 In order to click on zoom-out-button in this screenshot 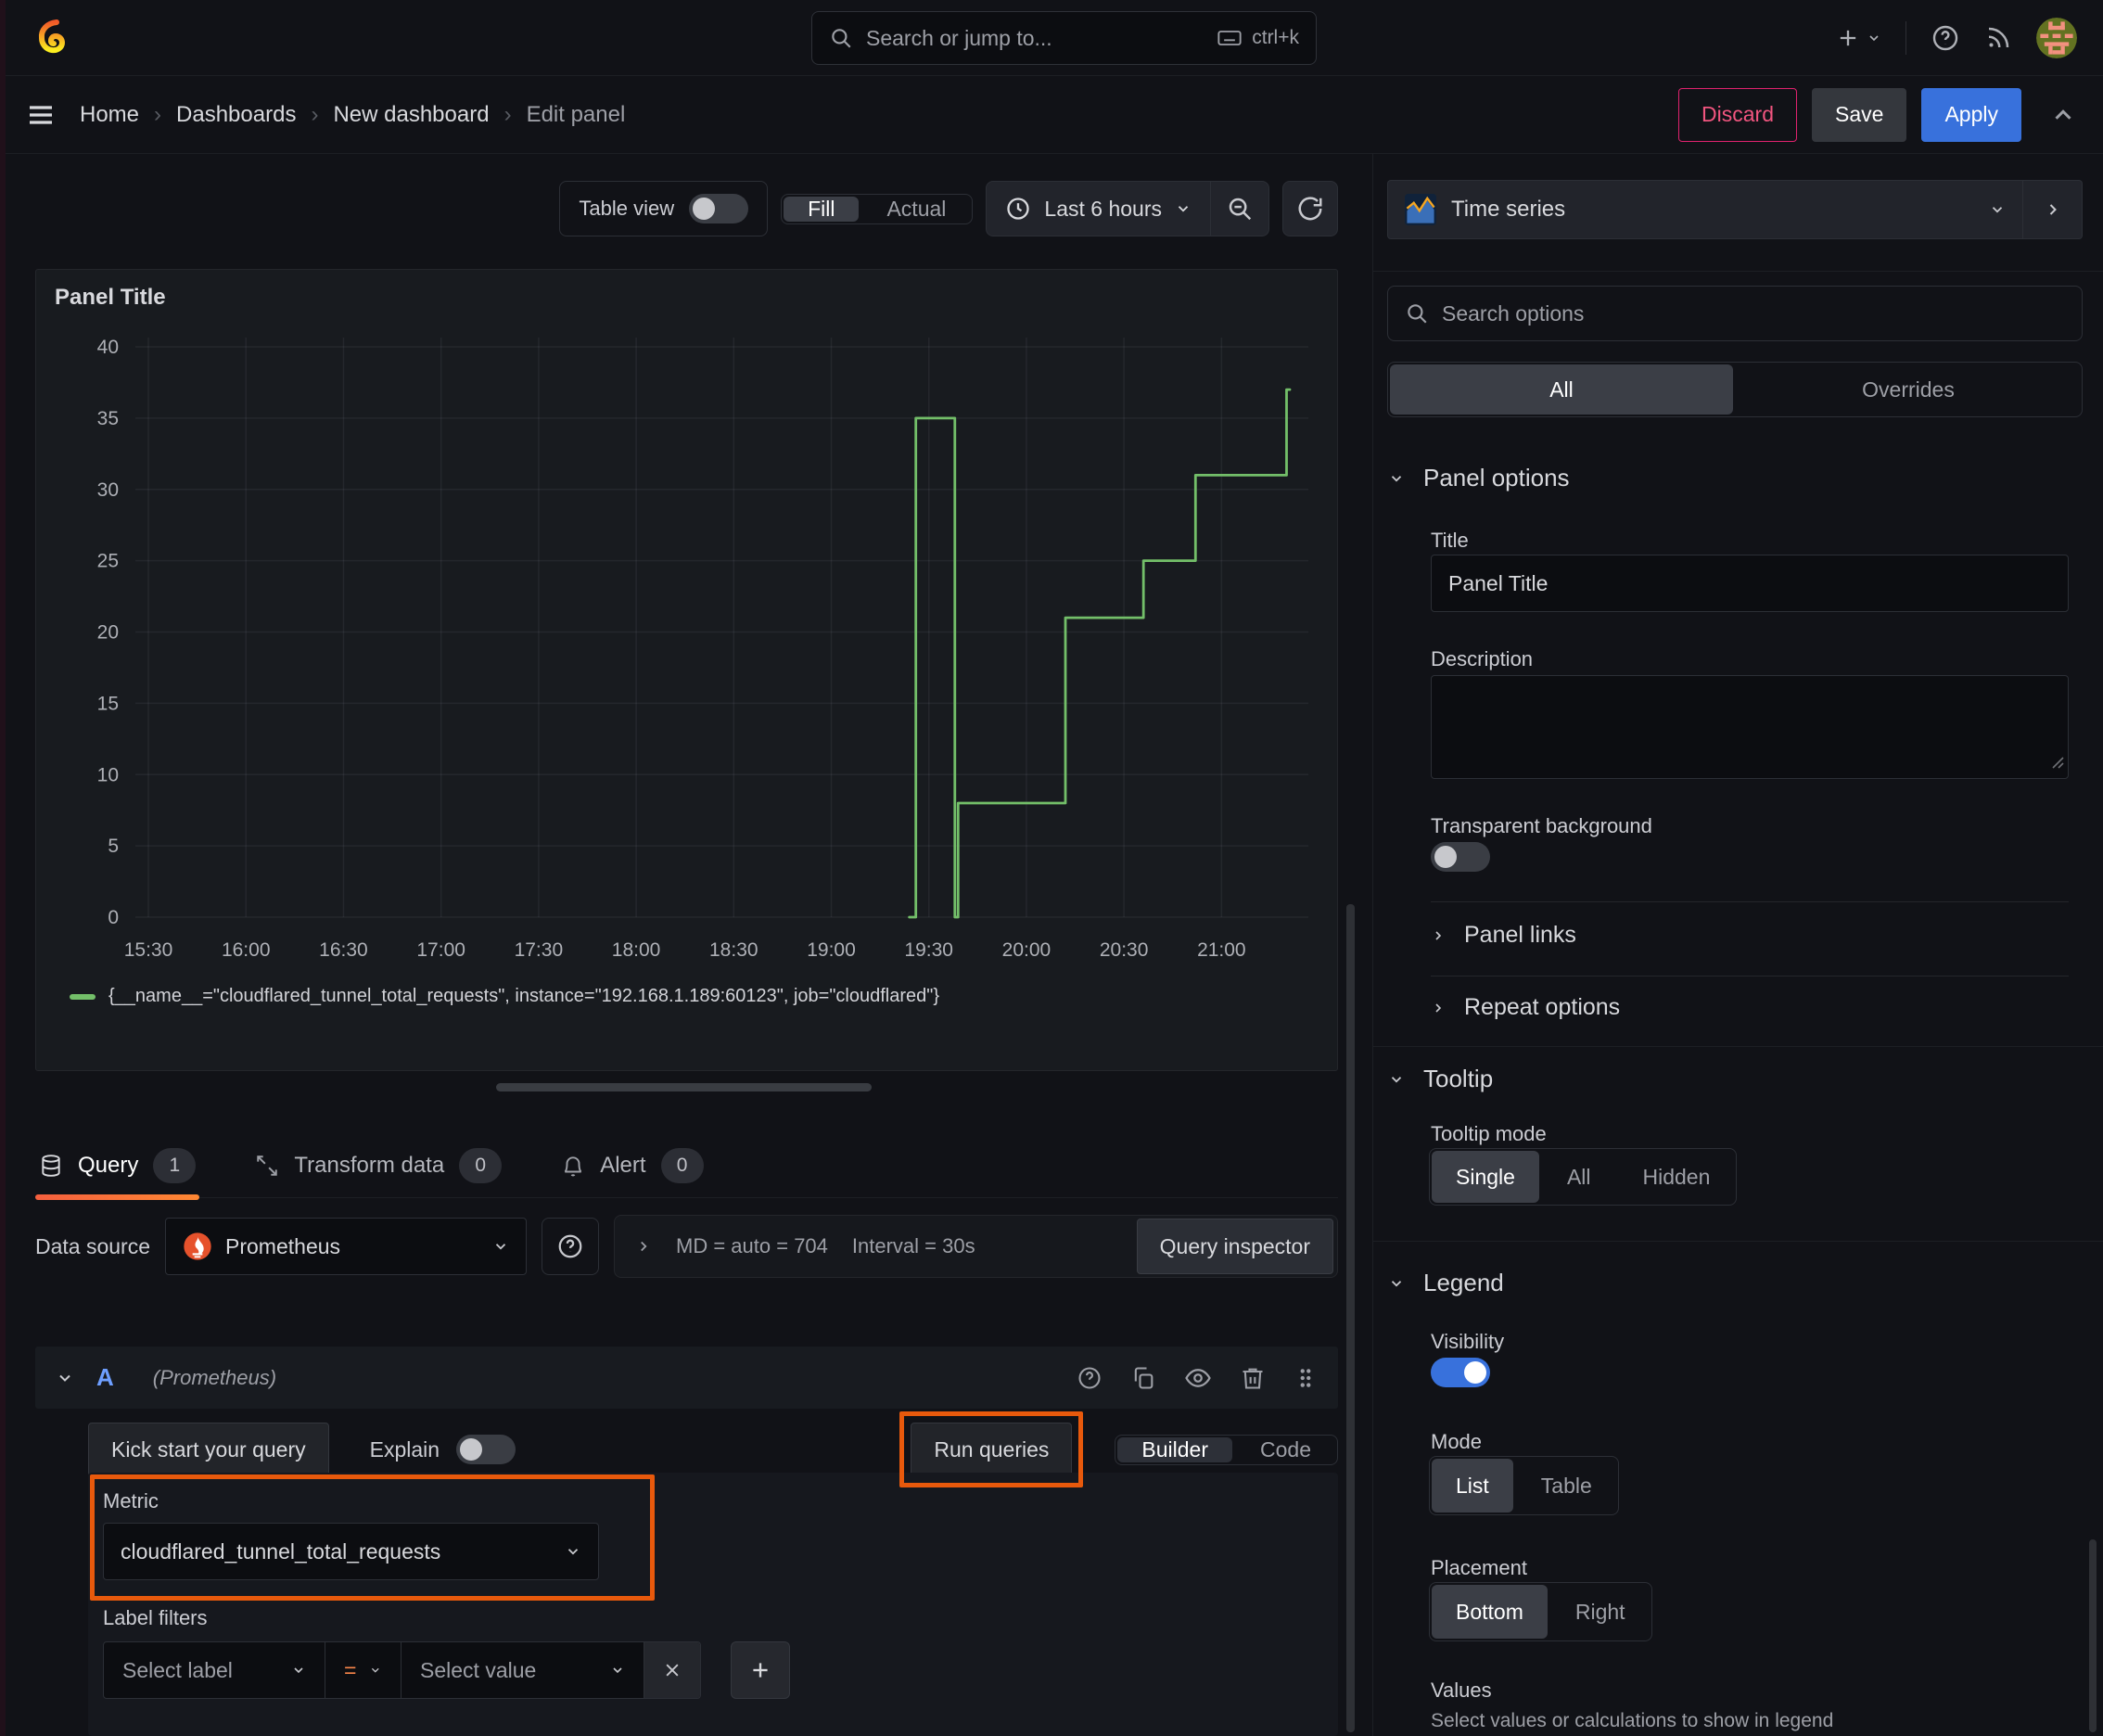, I will do `click(1239, 209)`.